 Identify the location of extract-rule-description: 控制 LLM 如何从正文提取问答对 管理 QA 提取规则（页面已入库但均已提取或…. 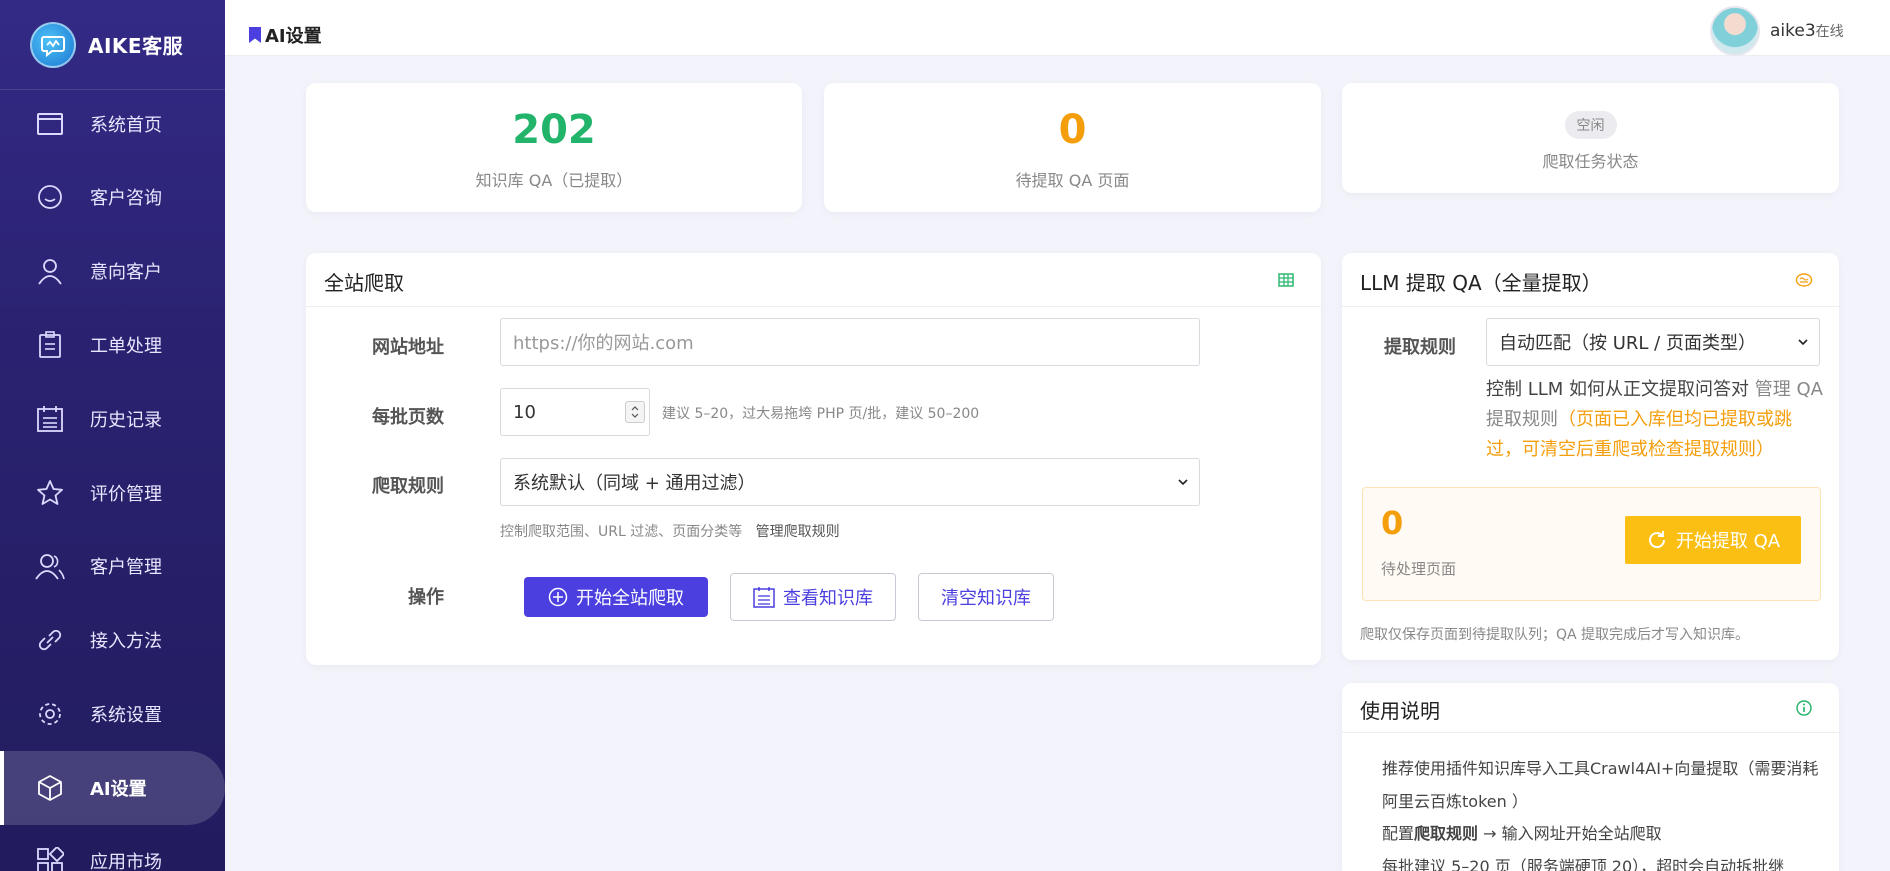
(1654, 419).